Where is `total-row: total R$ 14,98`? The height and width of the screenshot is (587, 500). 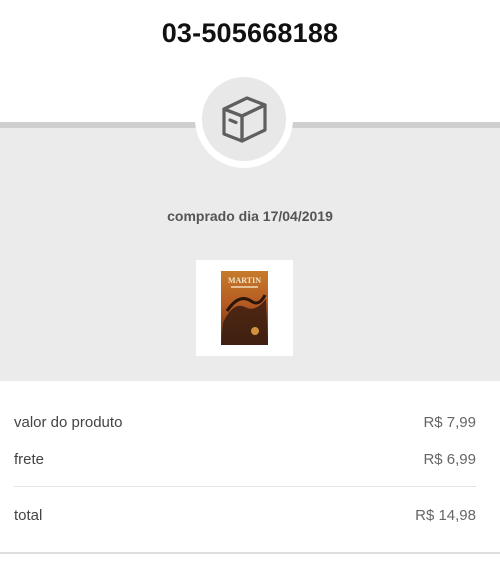
total-row: total R$ 14,98 is located at coordinates (245, 515).